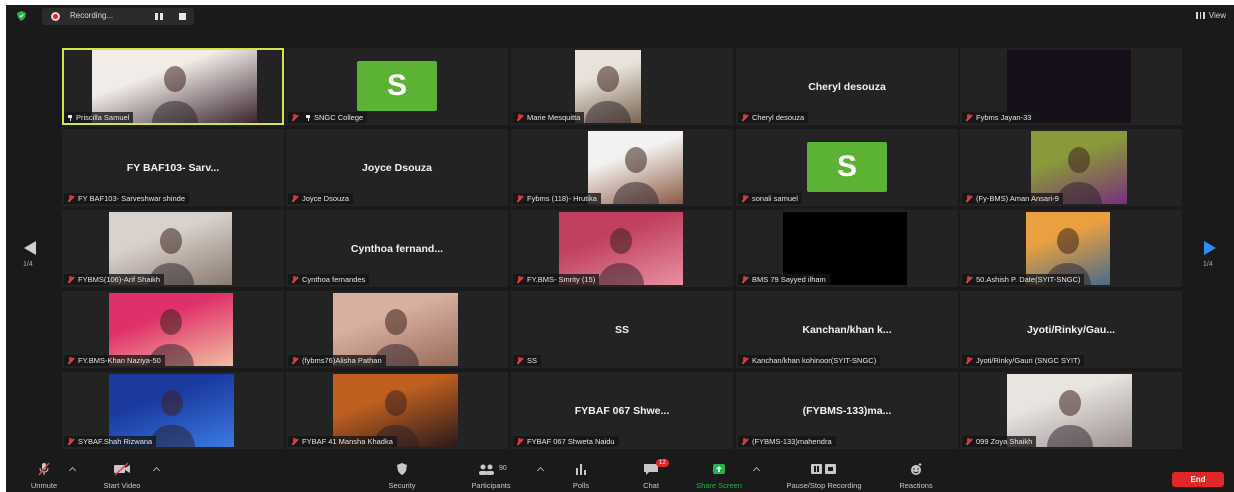 Image resolution: width=1234 pixels, height=492 pixels. Describe the element at coordinates (1028, 360) in the screenshot. I see `participant-name: Jyoti/Rinky/Gauri (SNGC SYIT)` at that location.